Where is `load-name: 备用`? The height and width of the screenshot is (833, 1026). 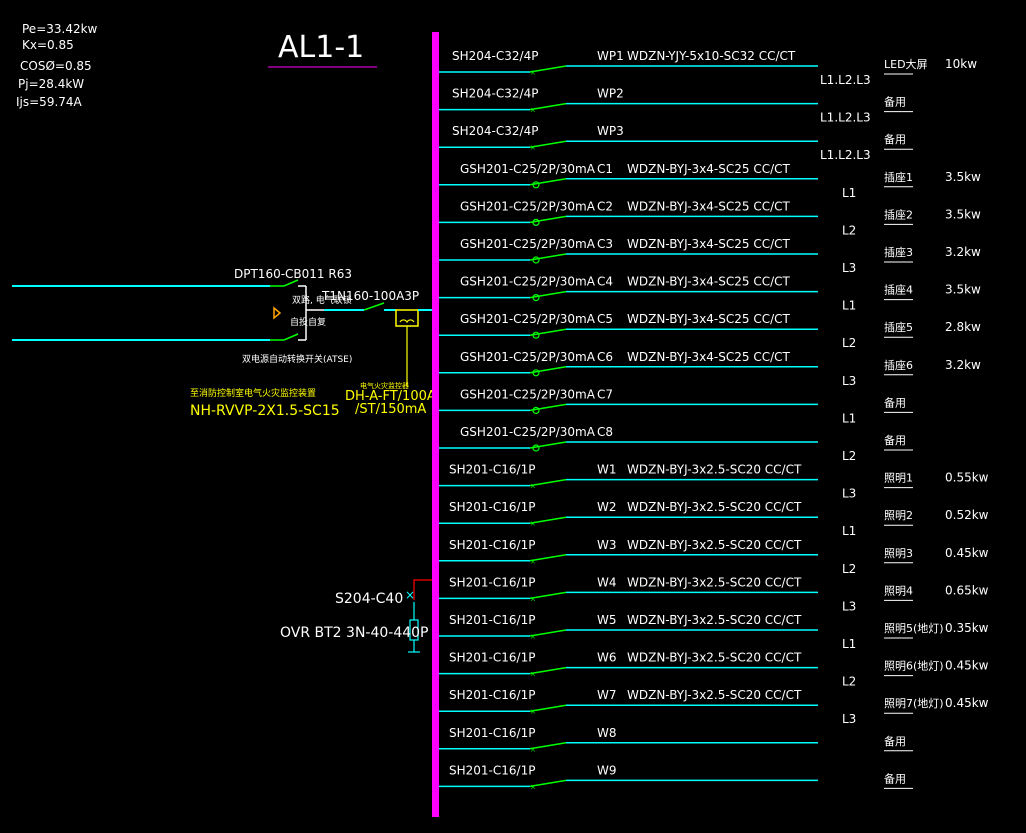 load-name: 备用 is located at coordinates (895, 741).